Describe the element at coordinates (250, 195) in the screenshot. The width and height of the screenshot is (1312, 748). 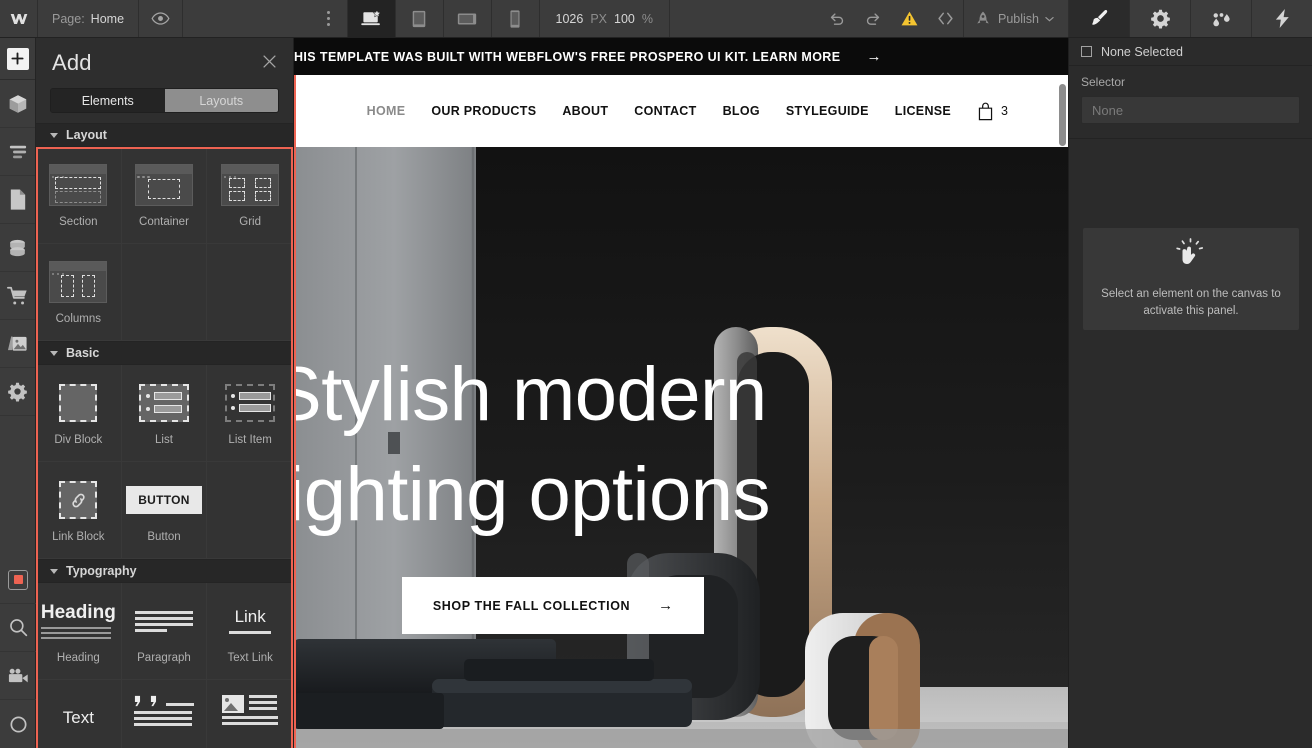
I see `element-item-grid: Grid` at that location.